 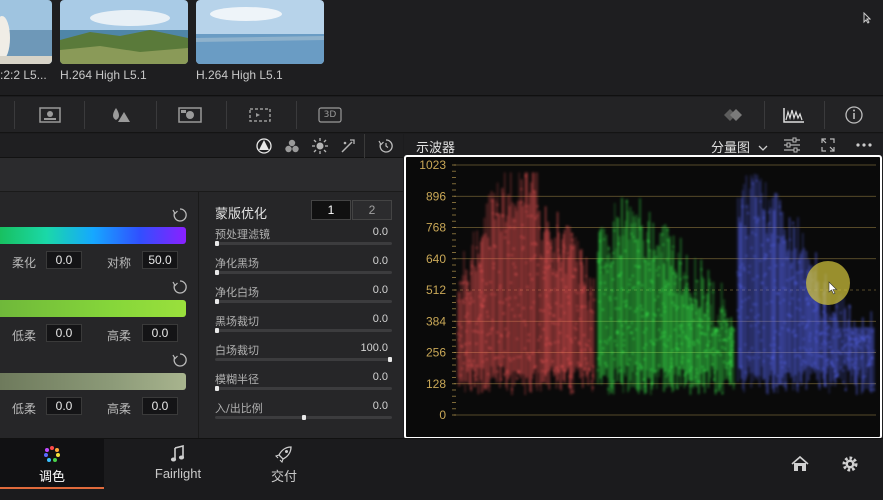 I want to click on info-icon, so click(x=854, y=115).